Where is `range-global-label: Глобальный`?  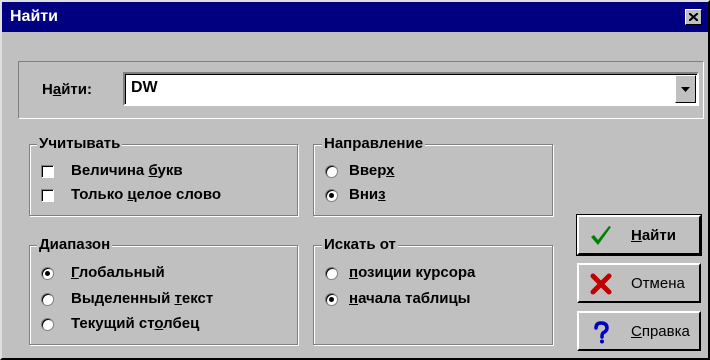
range-global-label: Глобальный is located at coordinates (118, 272).